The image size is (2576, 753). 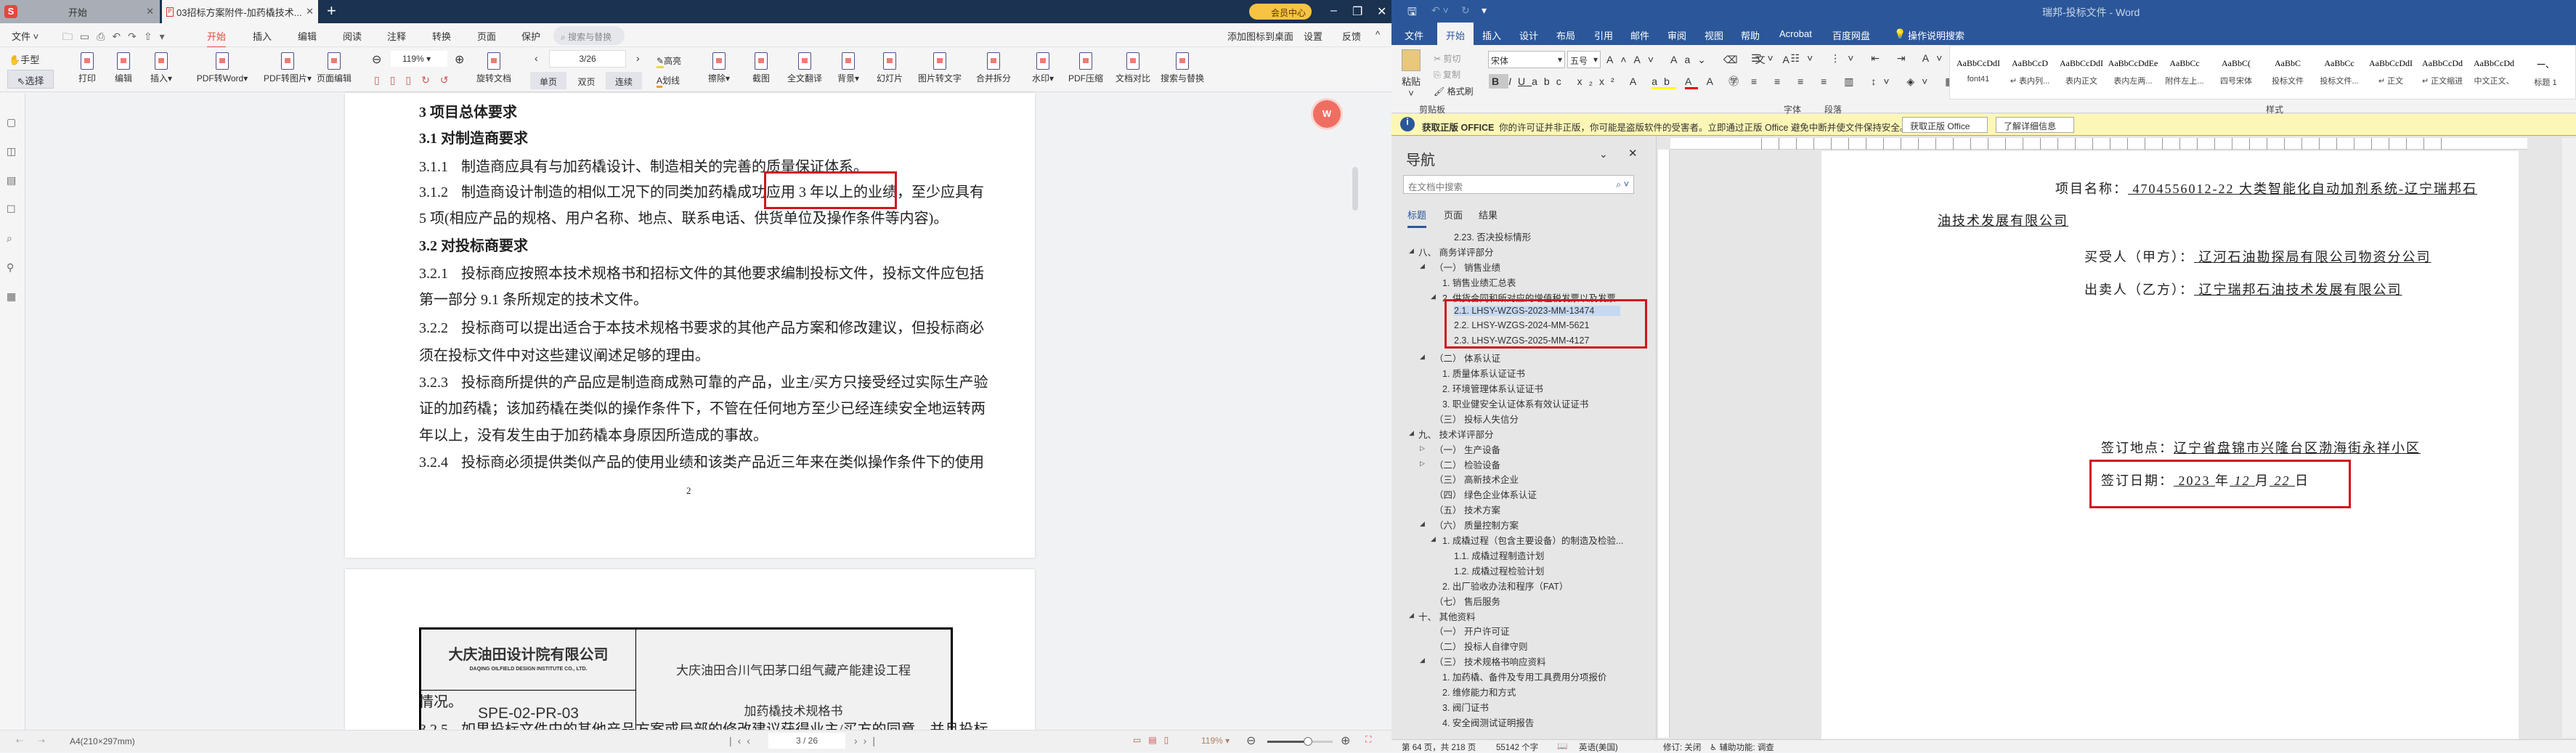 I want to click on tab-insert: 插入, so click(x=1491, y=35).